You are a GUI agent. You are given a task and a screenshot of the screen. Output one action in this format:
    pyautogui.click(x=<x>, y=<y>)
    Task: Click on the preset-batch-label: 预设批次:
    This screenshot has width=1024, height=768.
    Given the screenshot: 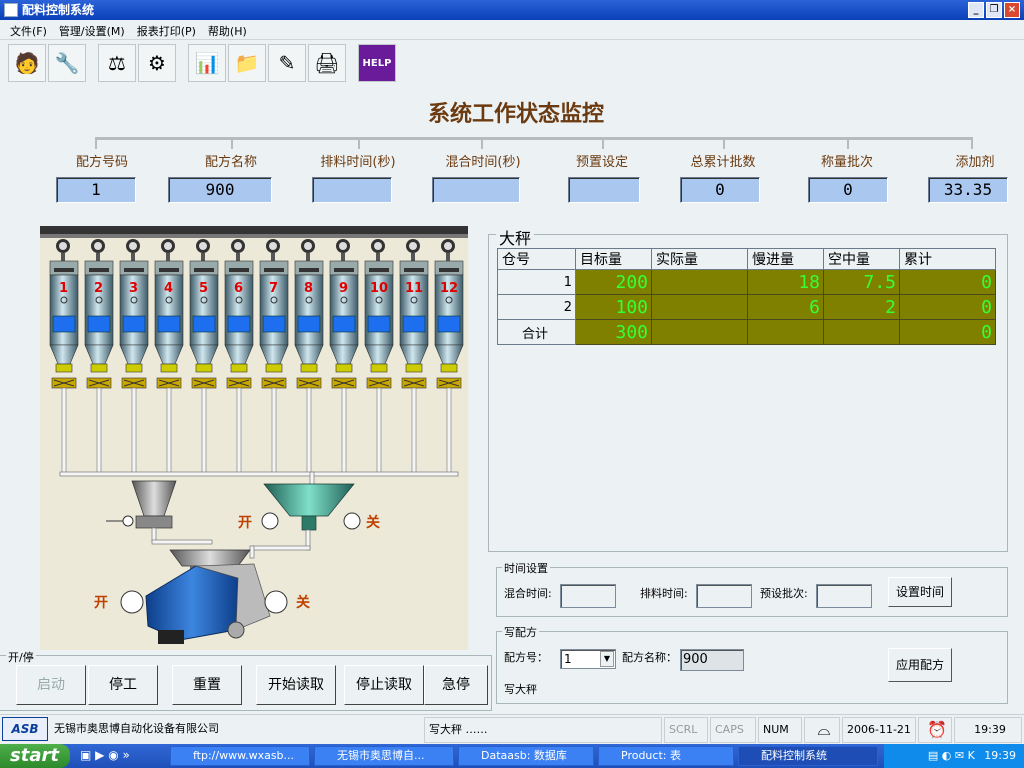 What is the action you would take?
    pyautogui.click(x=784, y=593)
    